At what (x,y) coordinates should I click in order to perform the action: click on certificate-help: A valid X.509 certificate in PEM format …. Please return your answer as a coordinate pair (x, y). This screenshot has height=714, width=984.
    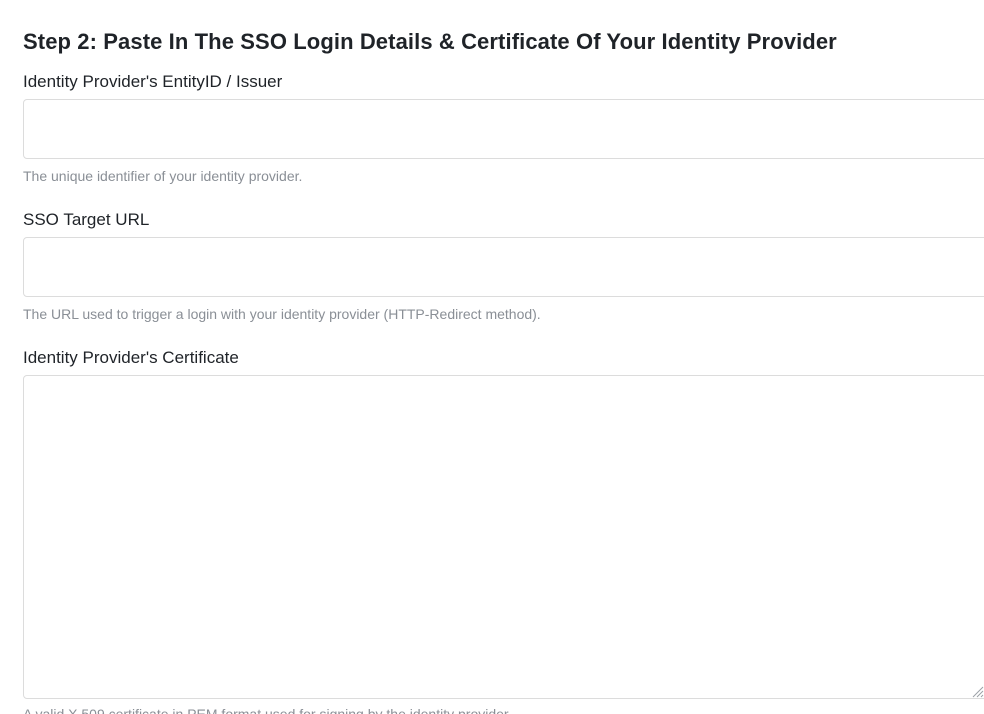
    Looking at the image, I should click on (267, 710).